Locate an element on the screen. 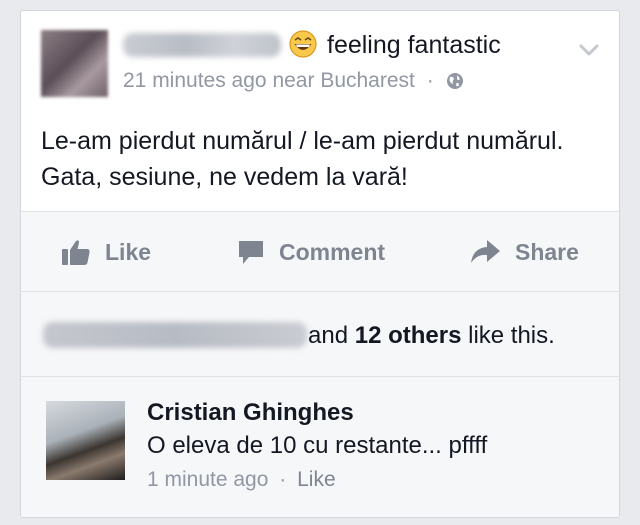  comment-label: Comment is located at coordinates (332, 251).